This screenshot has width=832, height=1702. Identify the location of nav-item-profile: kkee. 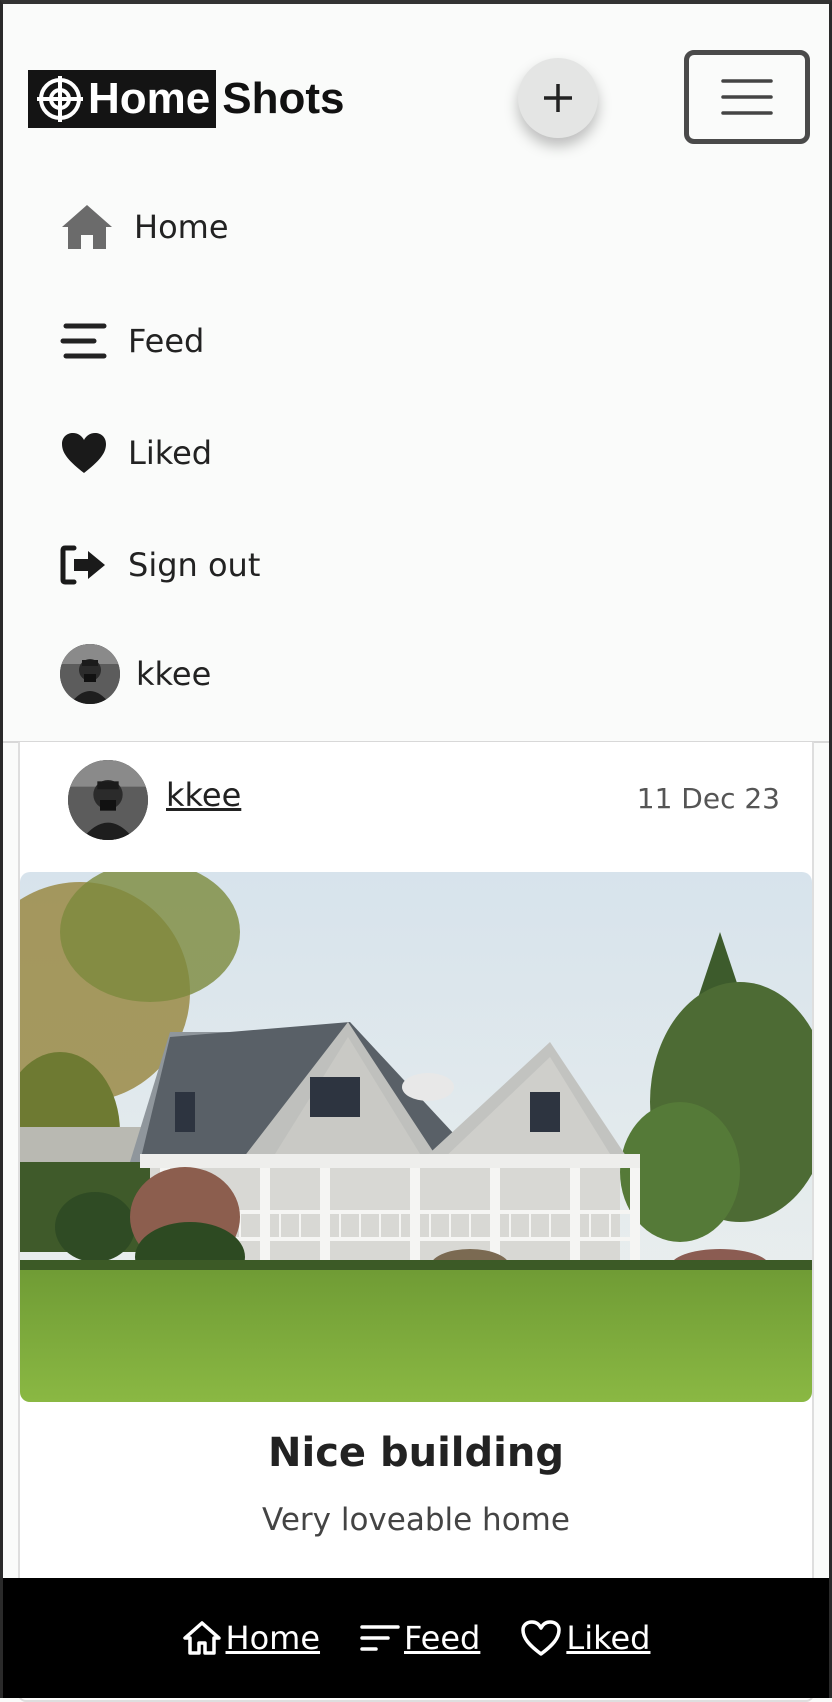
(135, 674).